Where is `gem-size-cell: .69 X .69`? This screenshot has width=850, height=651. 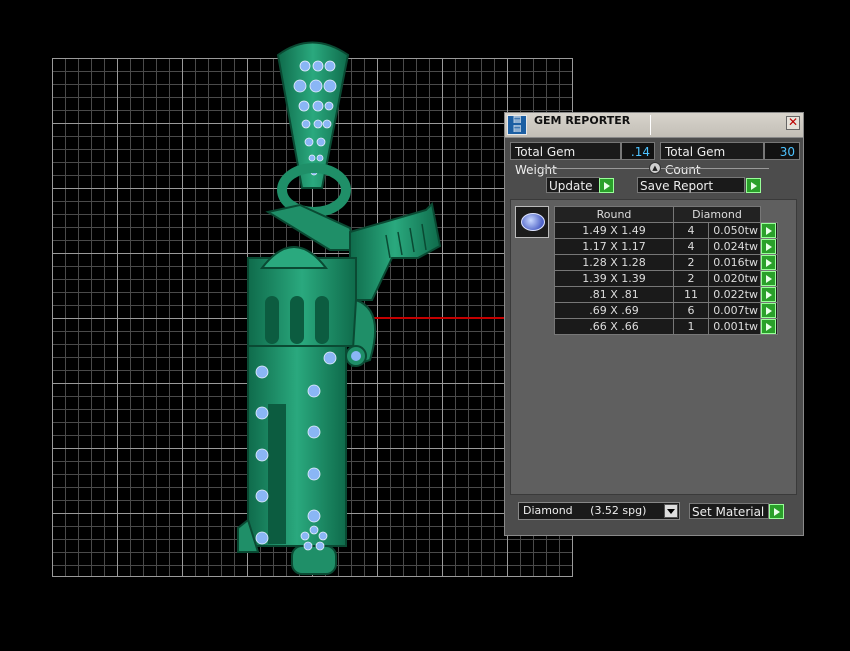 gem-size-cell: .69 X .69 is located at coordinates (614, 310).